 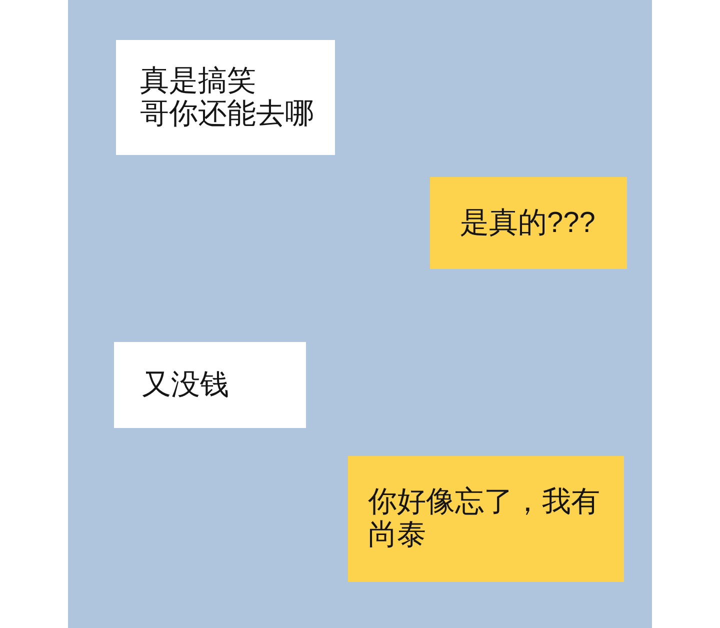 I want to click on message-text: 又没钱, so click(x=185, y=385).